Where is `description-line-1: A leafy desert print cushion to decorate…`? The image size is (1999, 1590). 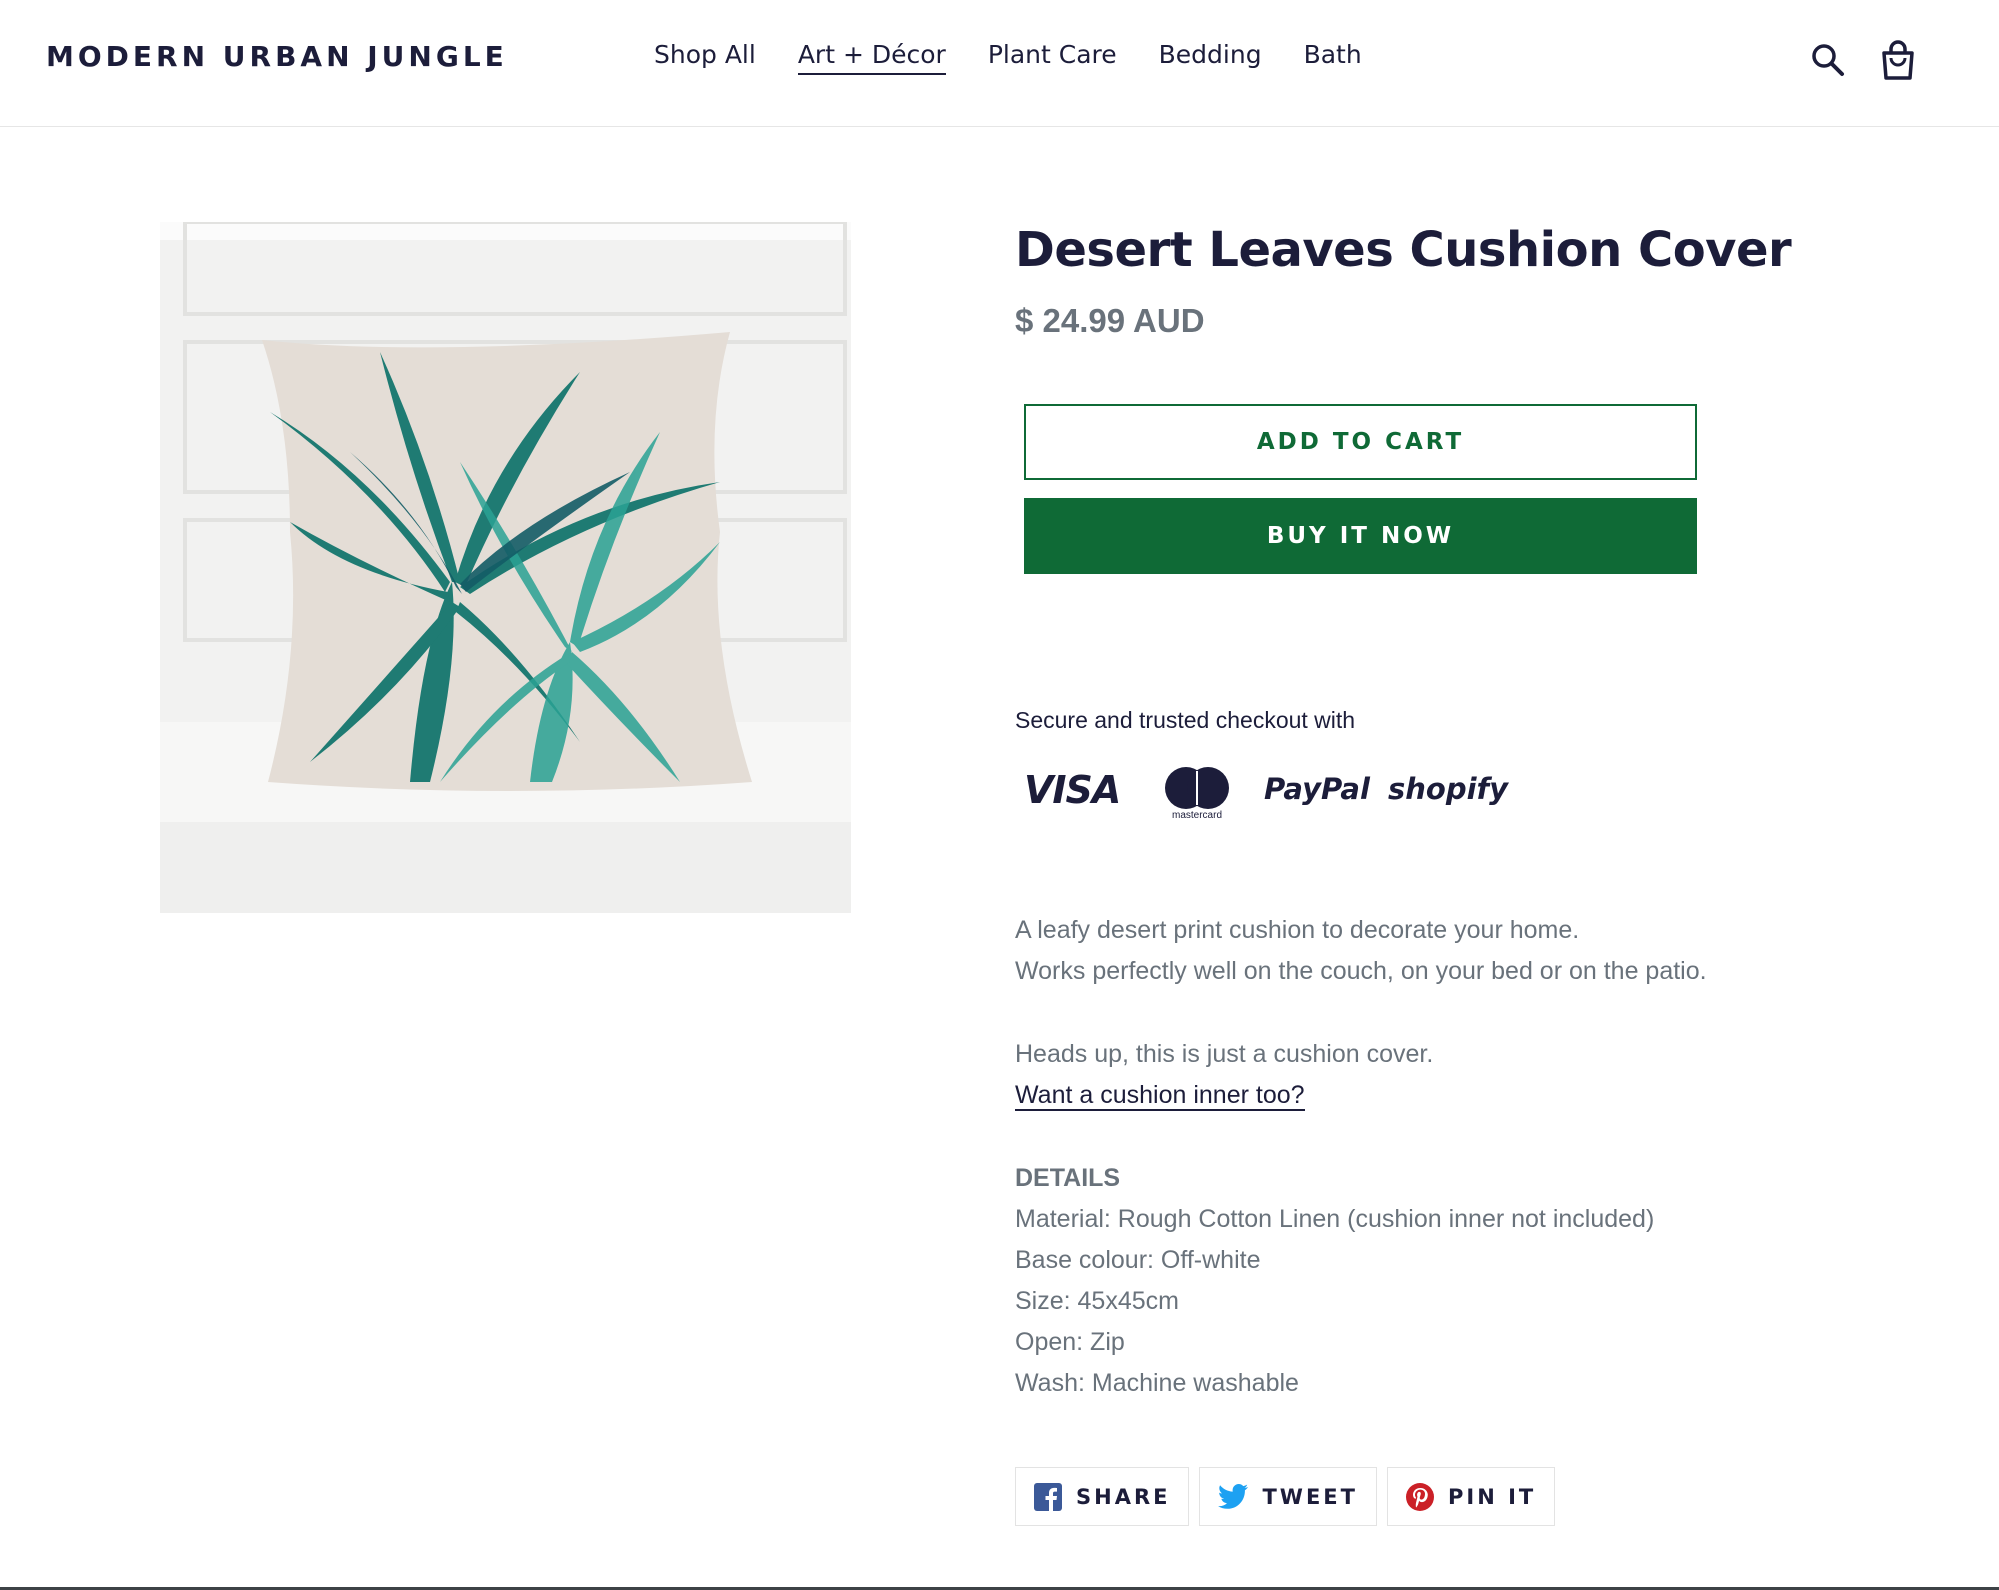 description-line-1: A leafy desert print cushion to decorate… is located at coordinates (1297, 930).